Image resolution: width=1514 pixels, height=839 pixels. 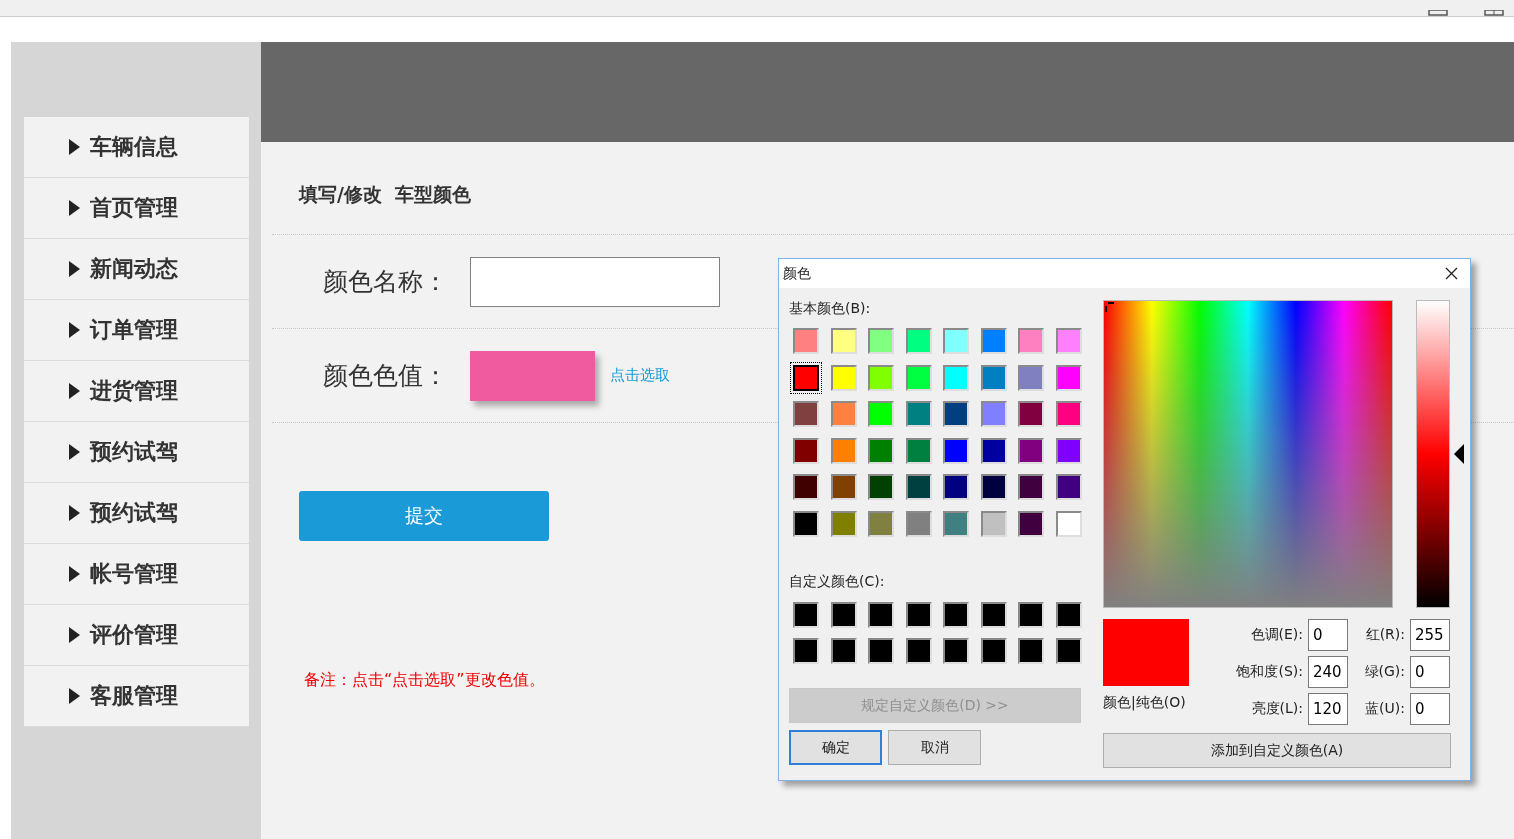 What do you see at coordinates (136, 269) in the screenshot?
I see `sidebar-item: 新闻动态` at bounding box center [136, 269].